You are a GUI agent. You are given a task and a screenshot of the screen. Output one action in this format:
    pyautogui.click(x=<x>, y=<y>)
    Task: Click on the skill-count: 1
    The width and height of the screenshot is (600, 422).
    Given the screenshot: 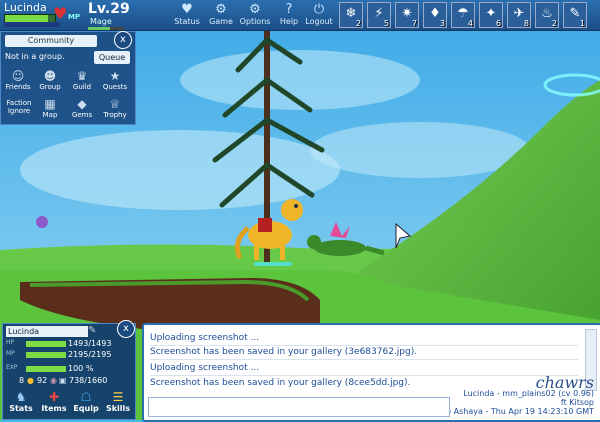 What is the action you would take?
    pyautogui.click(x=582, y=23)
    